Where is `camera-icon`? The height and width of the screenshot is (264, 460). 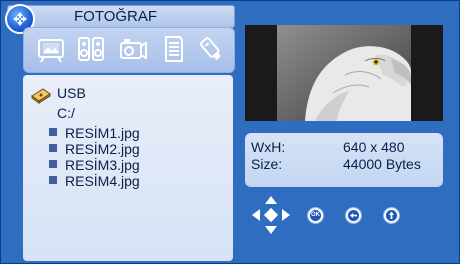 camera-icon is located at coordinates (133, 49).